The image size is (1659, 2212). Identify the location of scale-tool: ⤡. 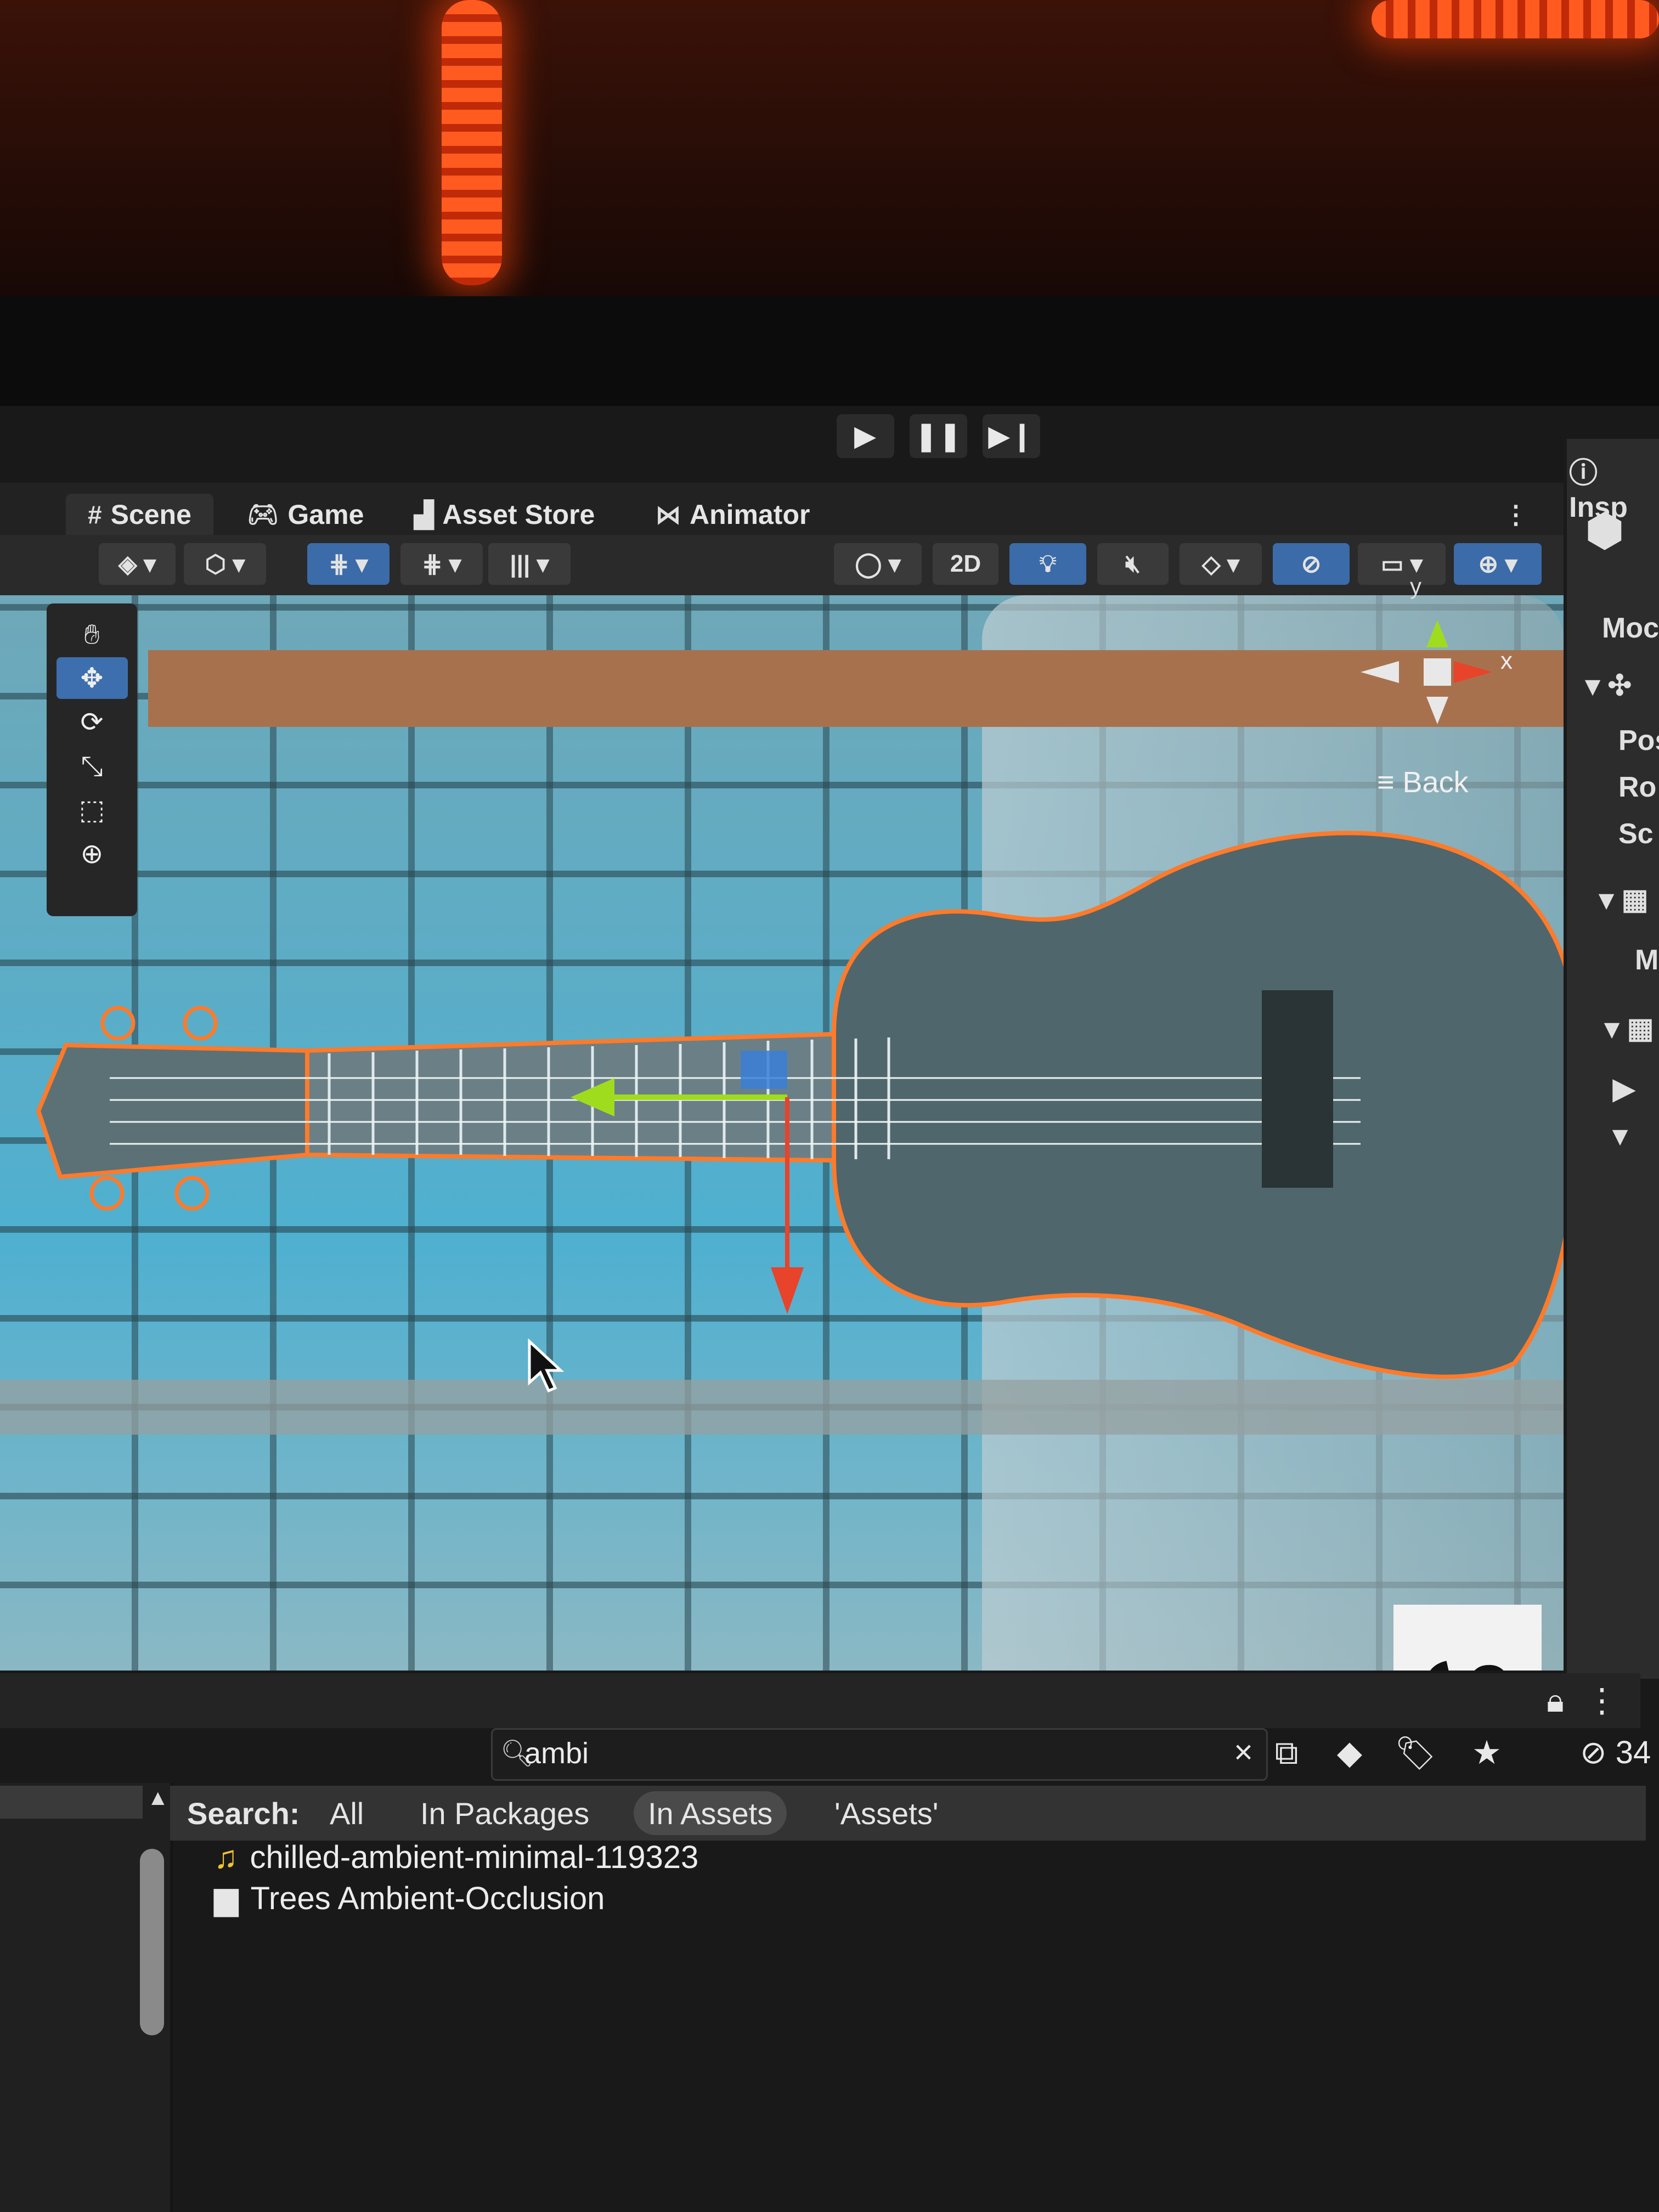
(93, 766).